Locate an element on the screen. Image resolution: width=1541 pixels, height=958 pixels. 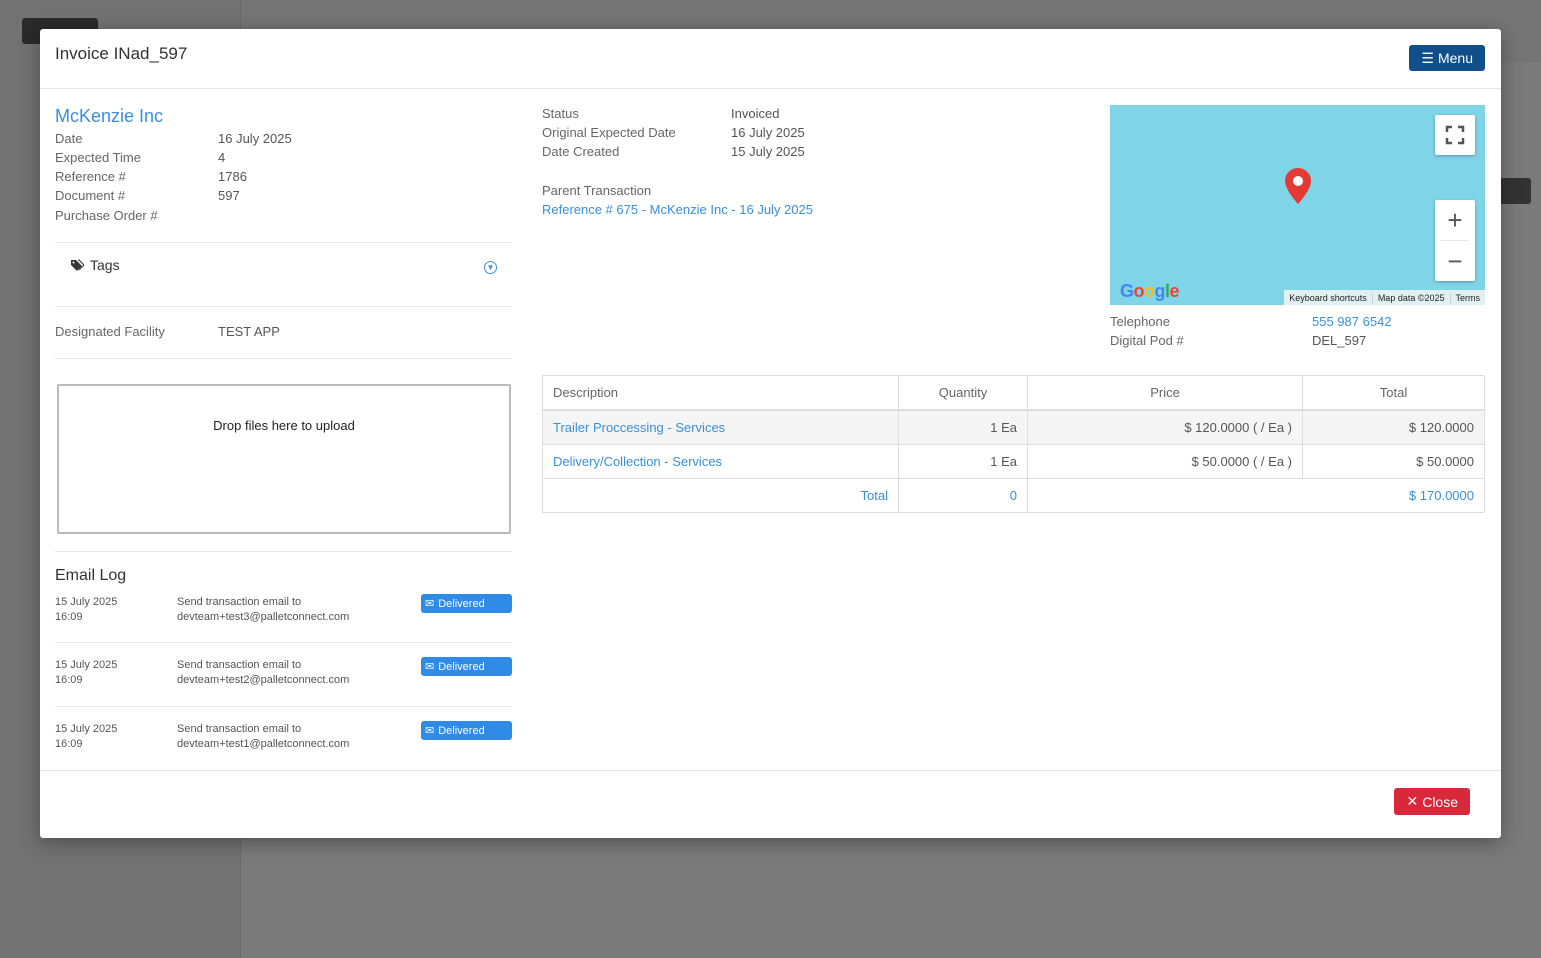
table-header-row: Description Quantity Price Total is located at coordinates (1013, 393).